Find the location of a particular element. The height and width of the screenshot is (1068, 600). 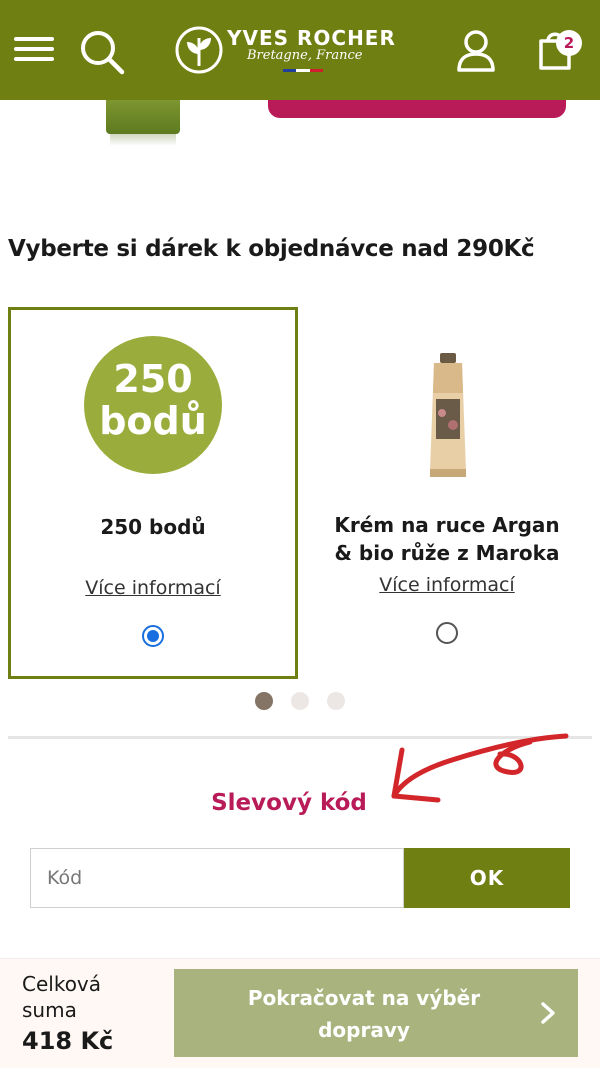

previous-product-image is located at coordinates (143, 117).